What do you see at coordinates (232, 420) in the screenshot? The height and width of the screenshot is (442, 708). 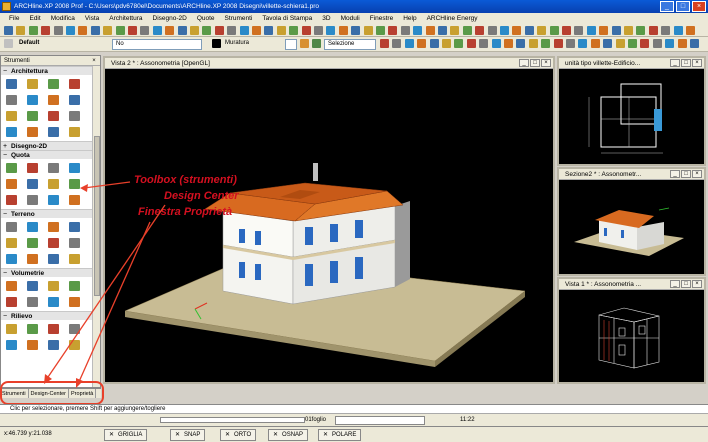 I see `horizontal-slider` at bounding box center [232, 420].